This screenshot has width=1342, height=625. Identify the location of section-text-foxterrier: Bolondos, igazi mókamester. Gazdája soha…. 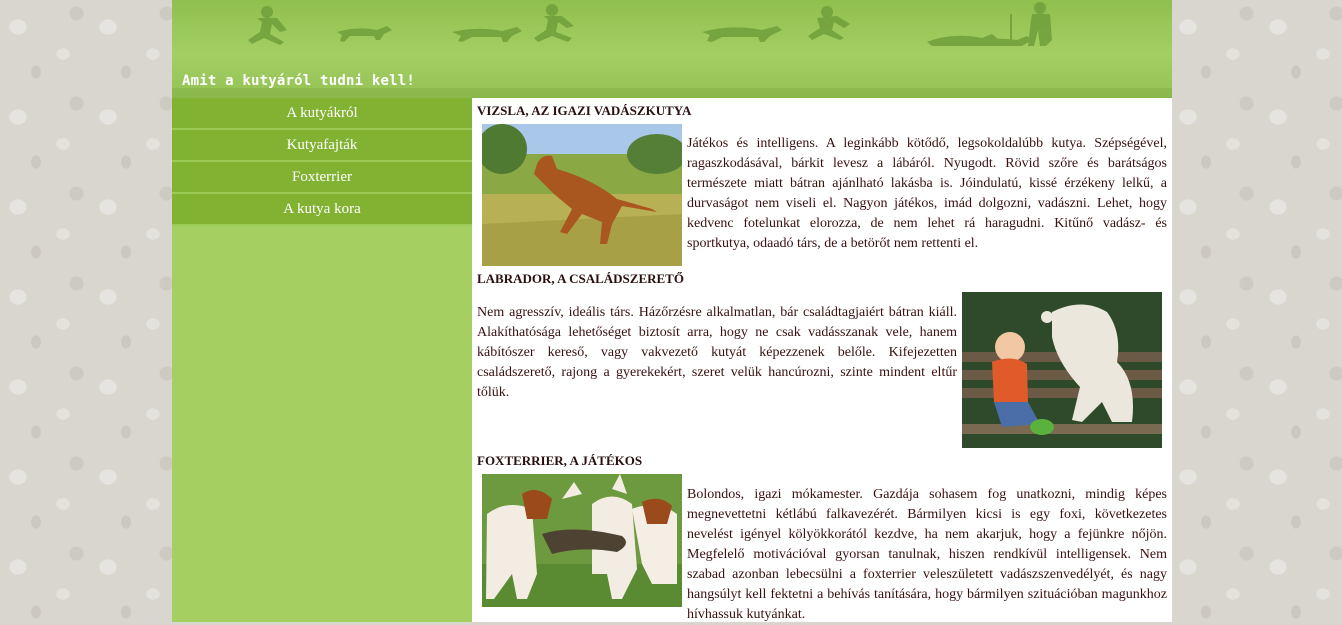
(927, 554).